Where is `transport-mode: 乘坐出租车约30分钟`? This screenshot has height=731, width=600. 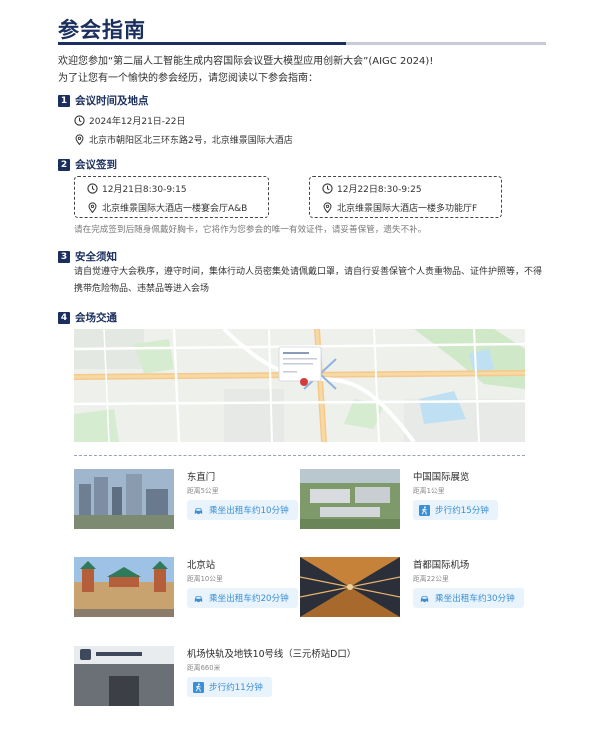 transport-mode: 乘坐出租车约30分钟 is located at coordinates (468, 598).